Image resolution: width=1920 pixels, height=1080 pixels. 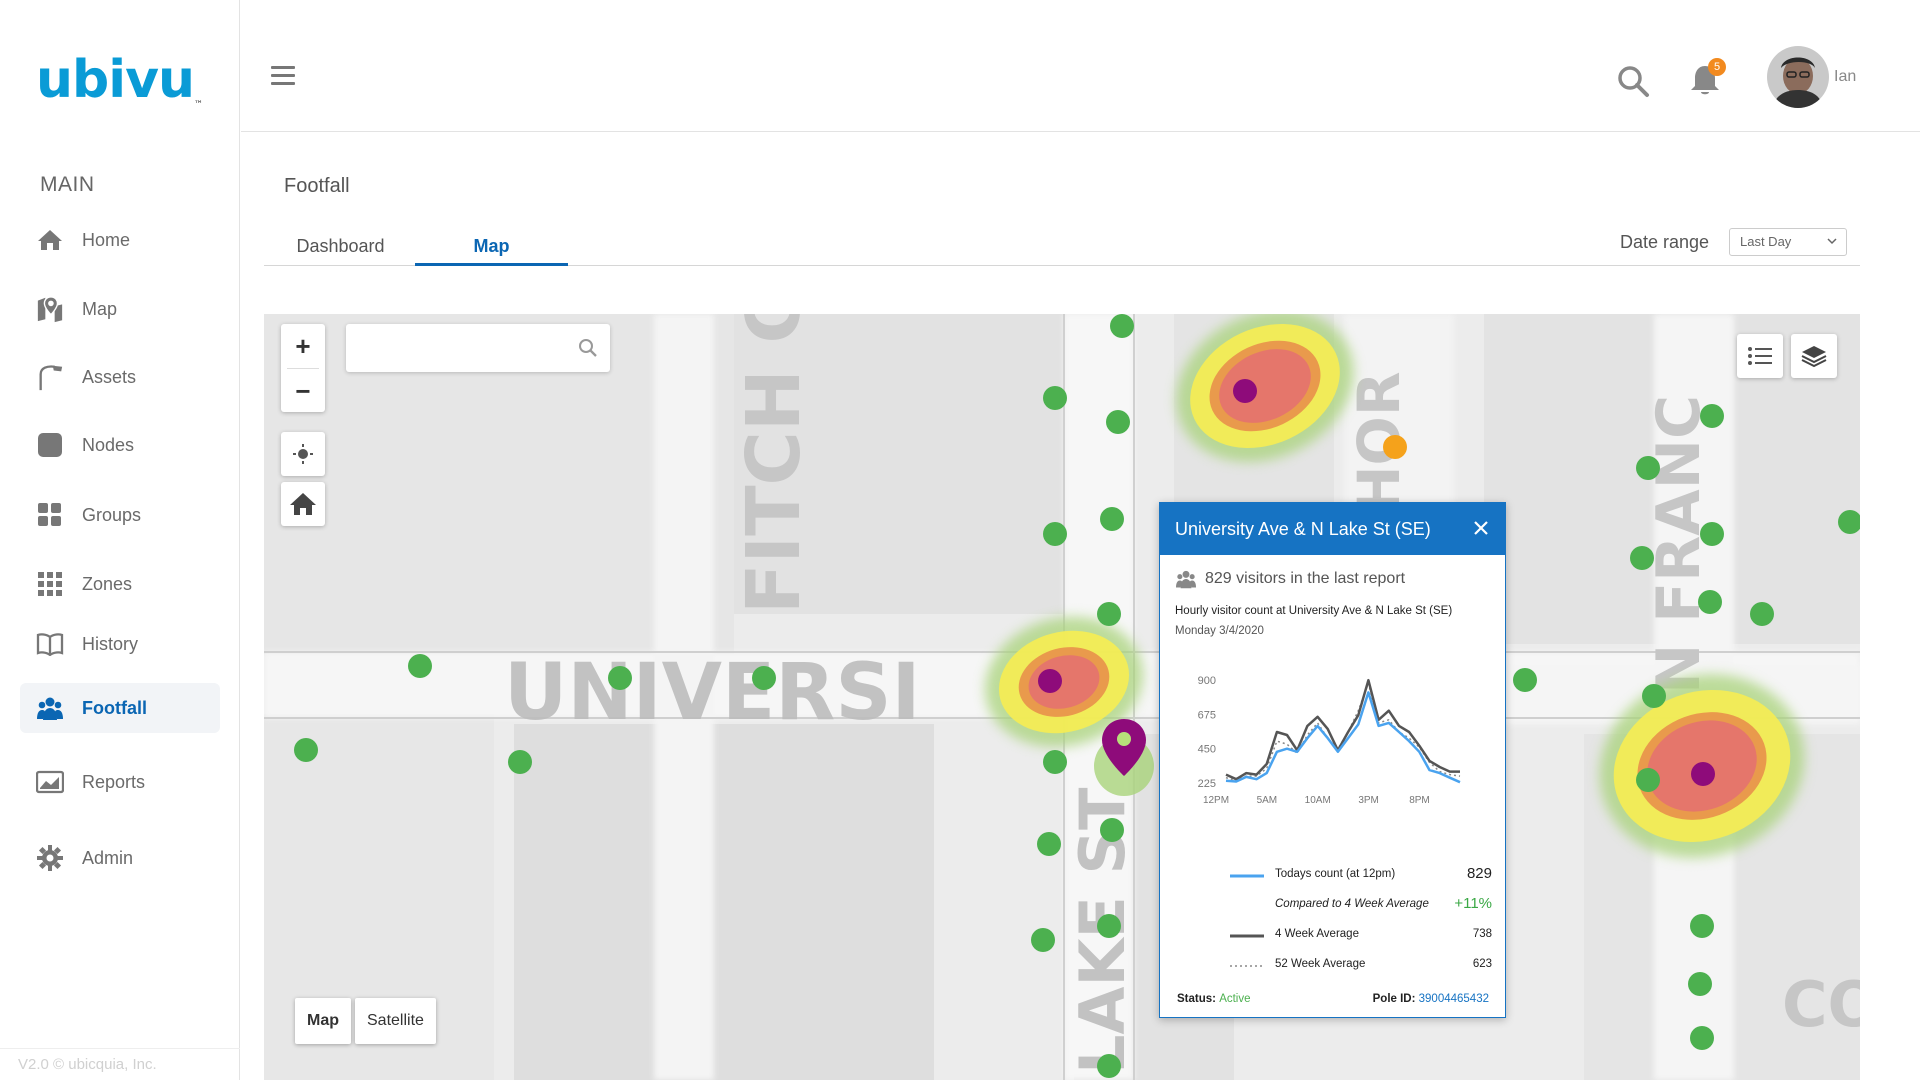 I want to click on layers-icon, so click(x=1814, y=357).